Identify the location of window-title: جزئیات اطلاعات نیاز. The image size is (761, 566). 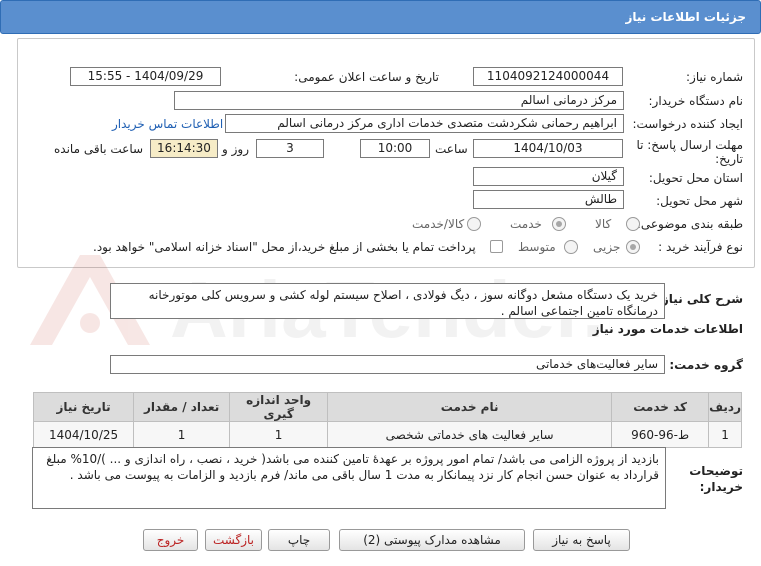
(685, 17).